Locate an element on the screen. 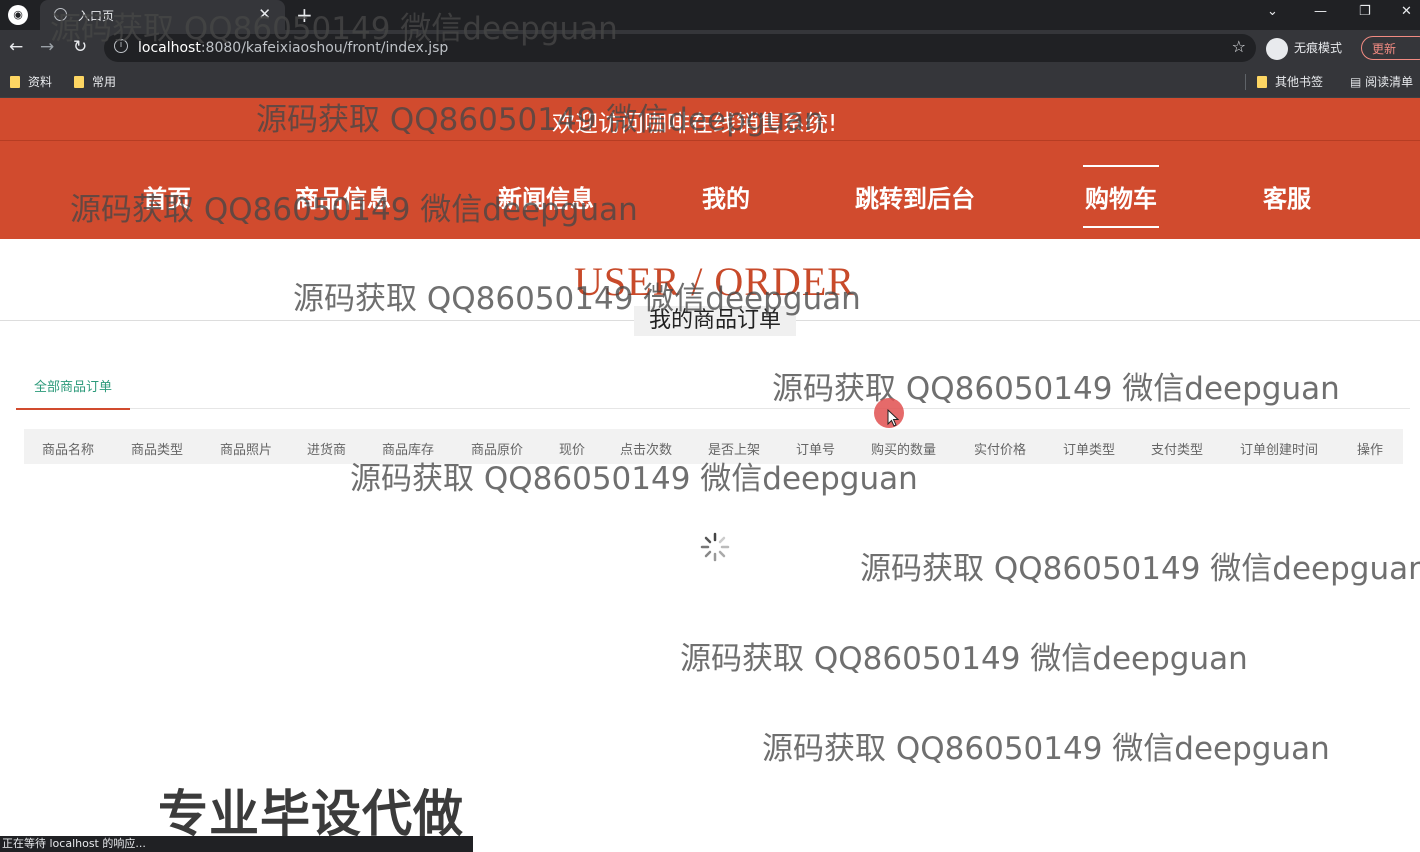 The image size is (1420, 852). column-header: 购买的数量 is located at coordinates (904, 450).